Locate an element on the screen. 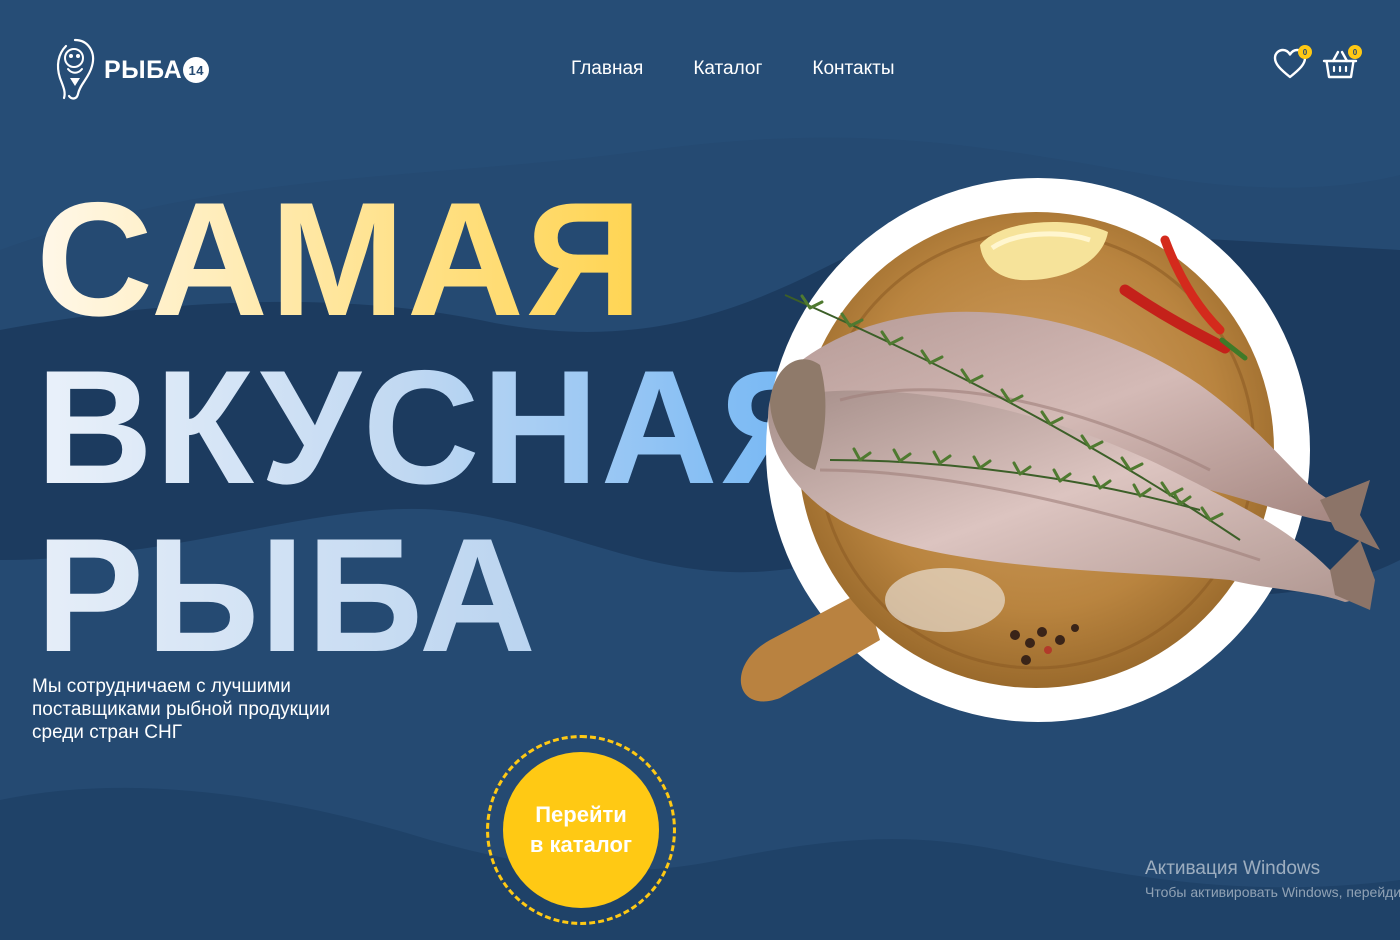 The width and height of the screenshot is (1400, 940). nav-link-home: Главная is located at coordinates (607, 69).